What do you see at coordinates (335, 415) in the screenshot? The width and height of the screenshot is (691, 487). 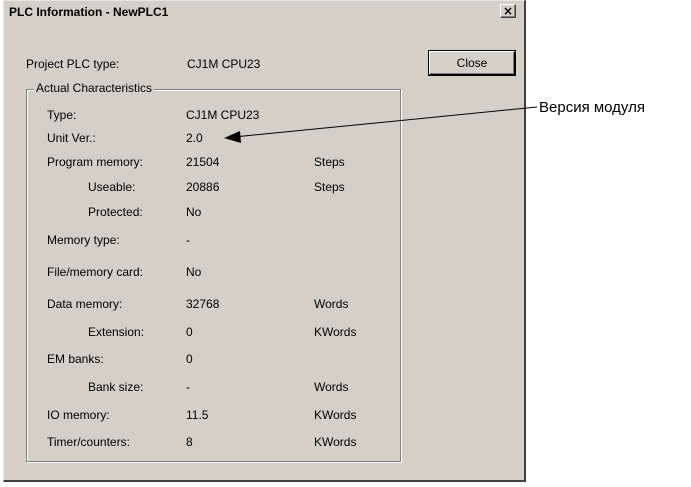 I see `io-memory-unit: KWords` at bounding box center [335, 415].